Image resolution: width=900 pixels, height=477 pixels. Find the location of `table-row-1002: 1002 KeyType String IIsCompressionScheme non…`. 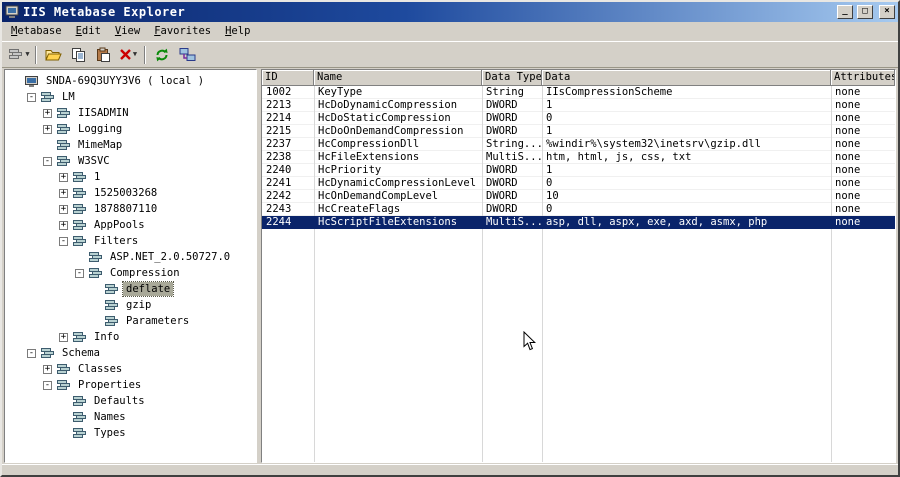

table-row-1002: 1002 KeyType String IIsCompressionScheme non… is located at coordinates (578, 92).